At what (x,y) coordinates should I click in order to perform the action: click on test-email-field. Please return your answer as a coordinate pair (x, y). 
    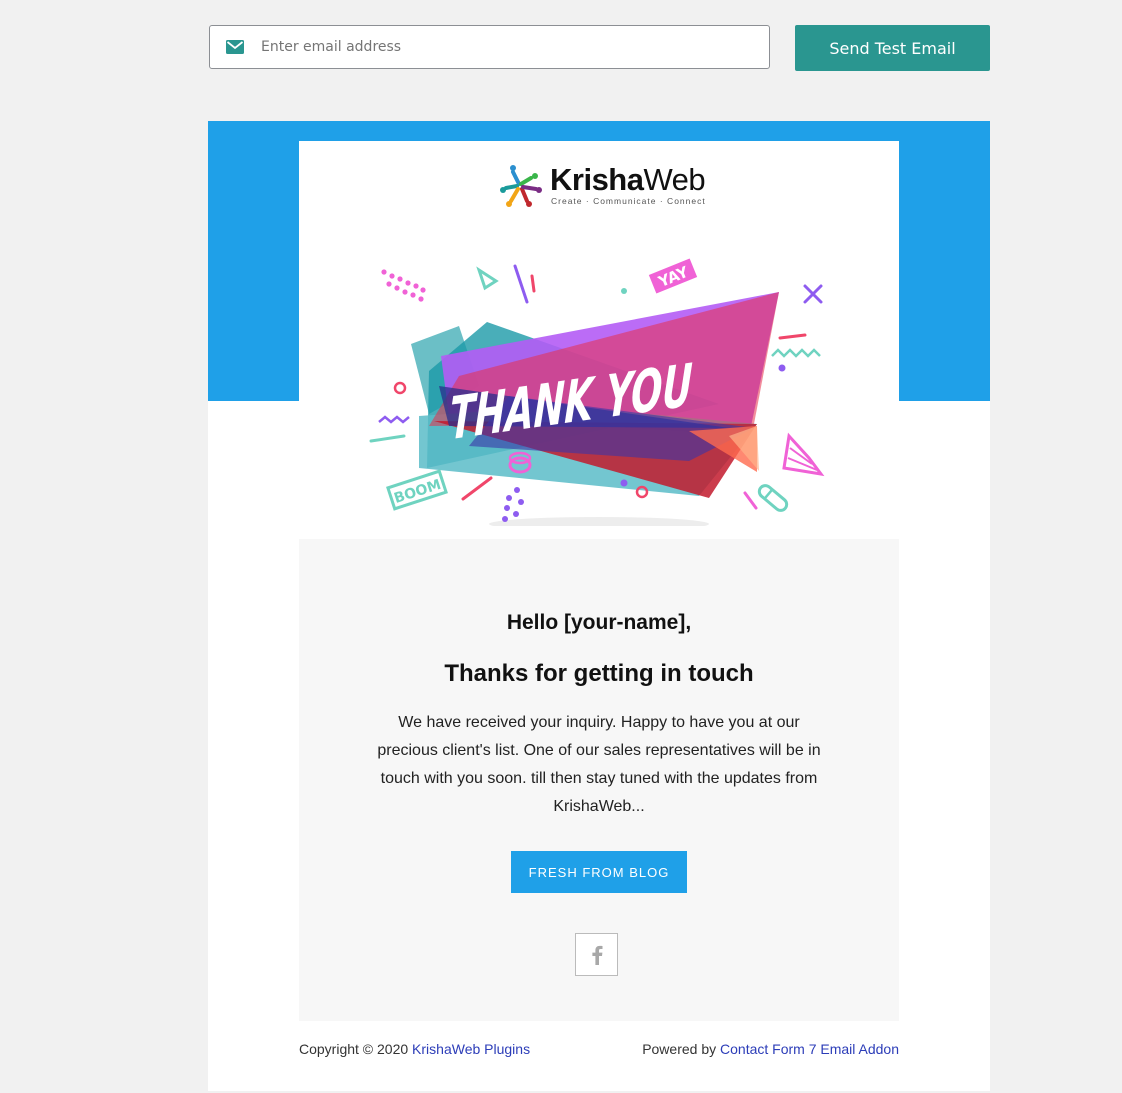
    Looking at the image, I should click on (489, 47).